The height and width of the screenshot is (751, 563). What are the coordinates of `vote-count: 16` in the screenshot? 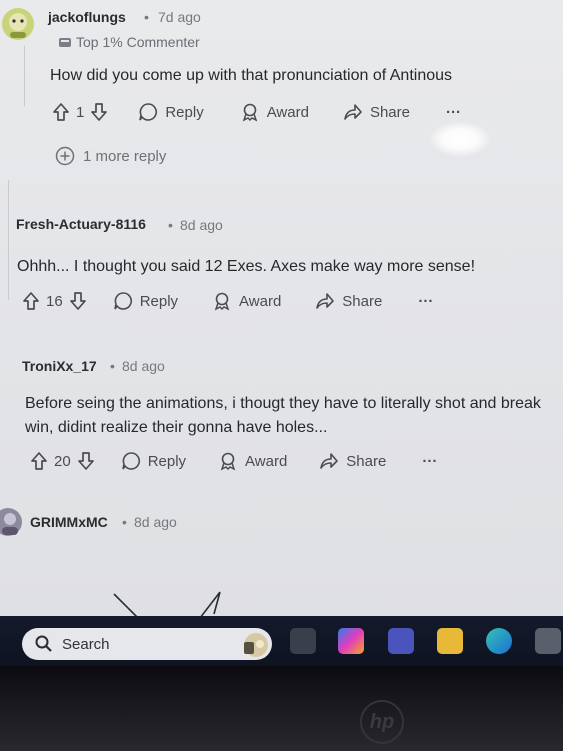 It's located at (54, 301).